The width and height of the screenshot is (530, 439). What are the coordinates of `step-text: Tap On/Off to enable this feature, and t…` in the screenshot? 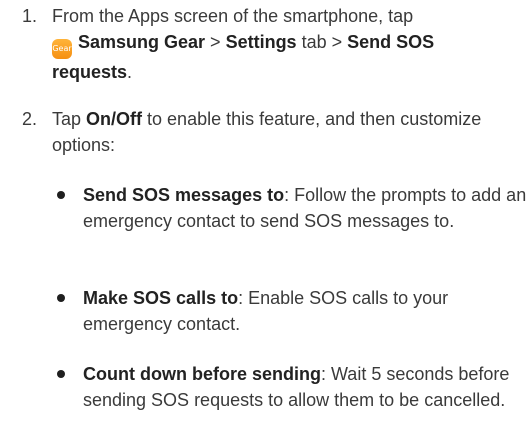 It's located at (282, 132).